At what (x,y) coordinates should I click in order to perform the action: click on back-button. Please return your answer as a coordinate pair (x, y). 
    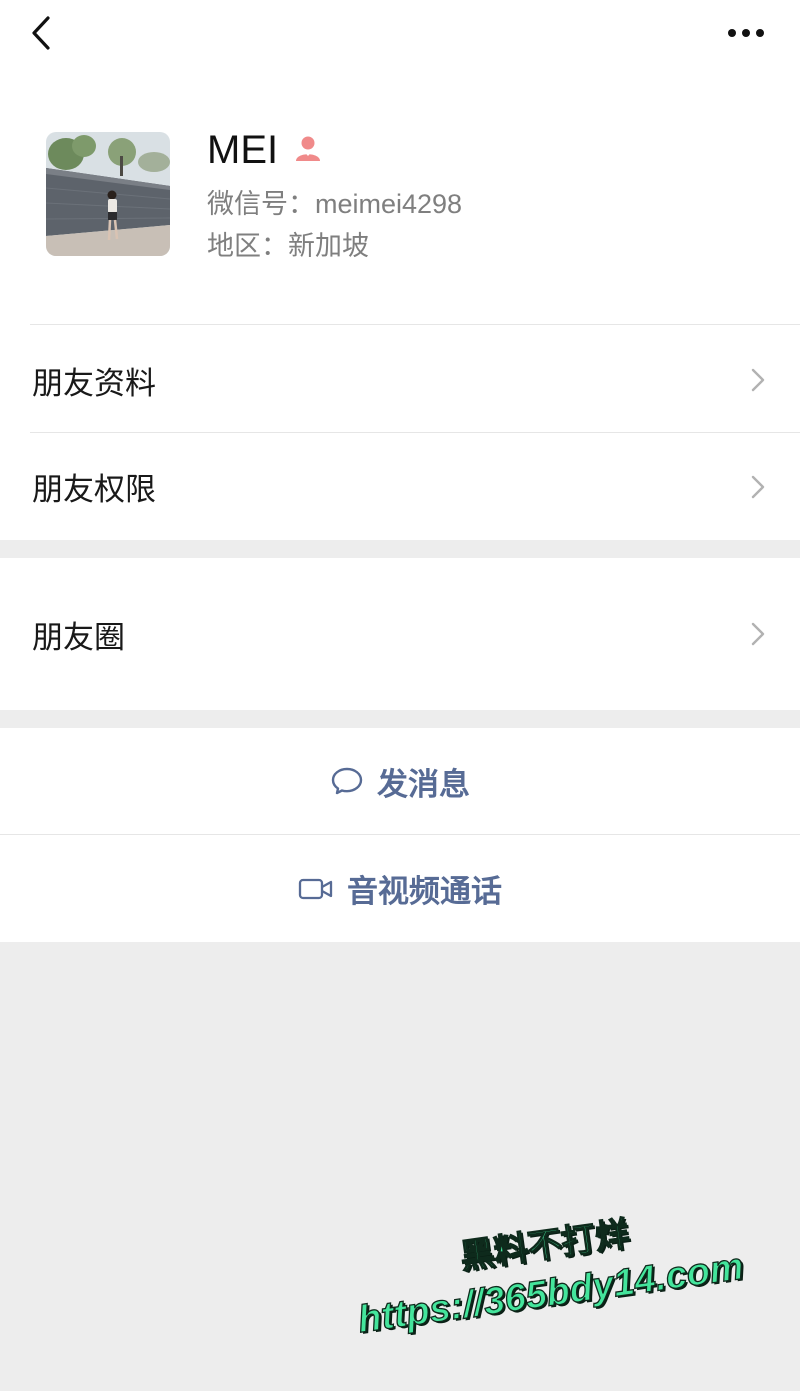
    Looking at the image, I should click on (41, 33).